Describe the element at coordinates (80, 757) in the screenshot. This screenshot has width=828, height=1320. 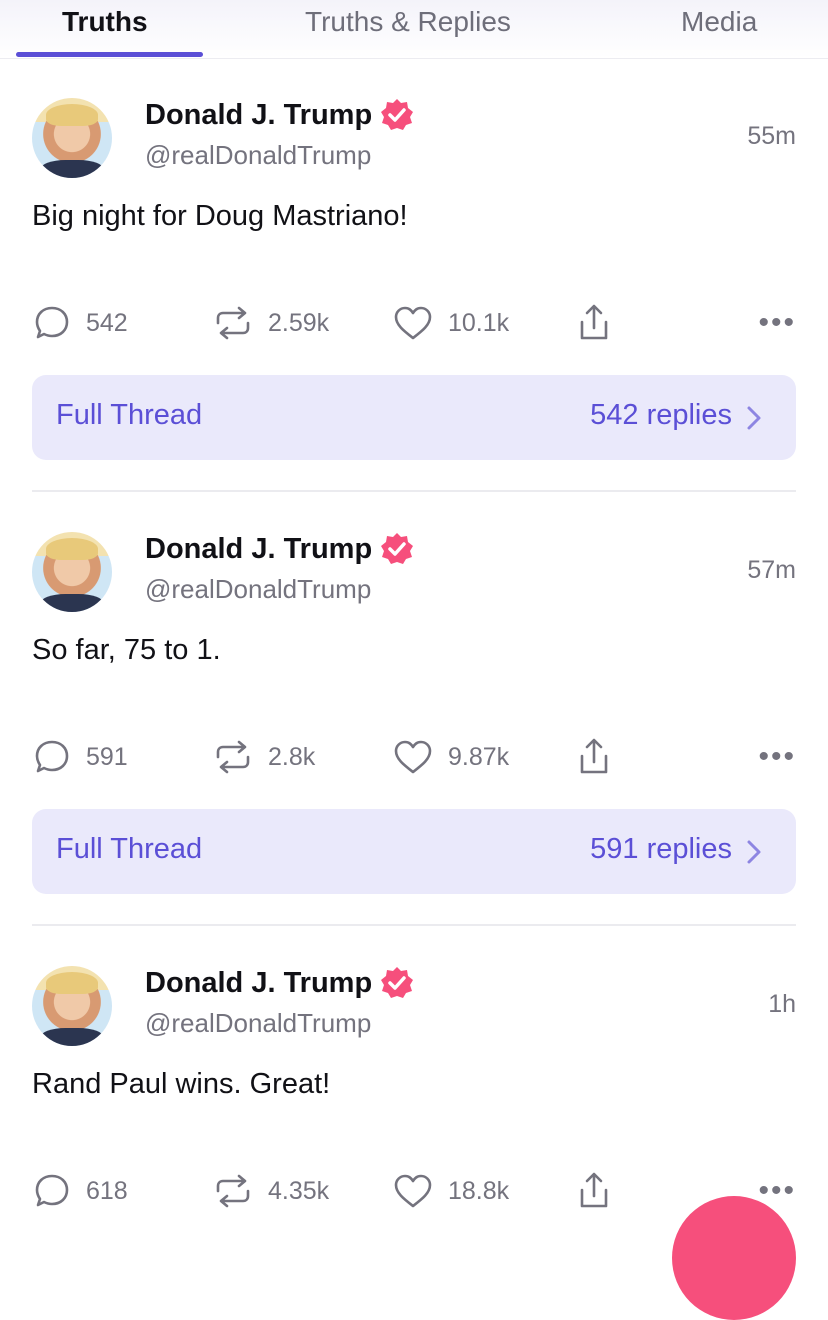
I see `reply-button: 591` at that location.